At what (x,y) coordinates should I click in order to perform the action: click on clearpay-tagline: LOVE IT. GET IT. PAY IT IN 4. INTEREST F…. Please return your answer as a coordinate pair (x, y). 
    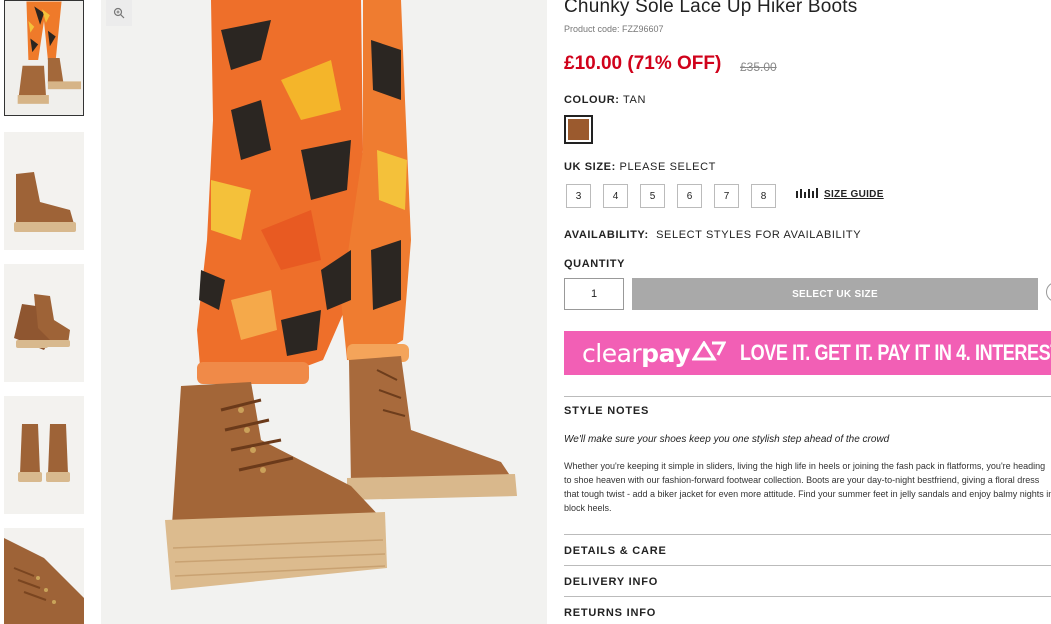
    Looking at the image, I should click on (895, 352).